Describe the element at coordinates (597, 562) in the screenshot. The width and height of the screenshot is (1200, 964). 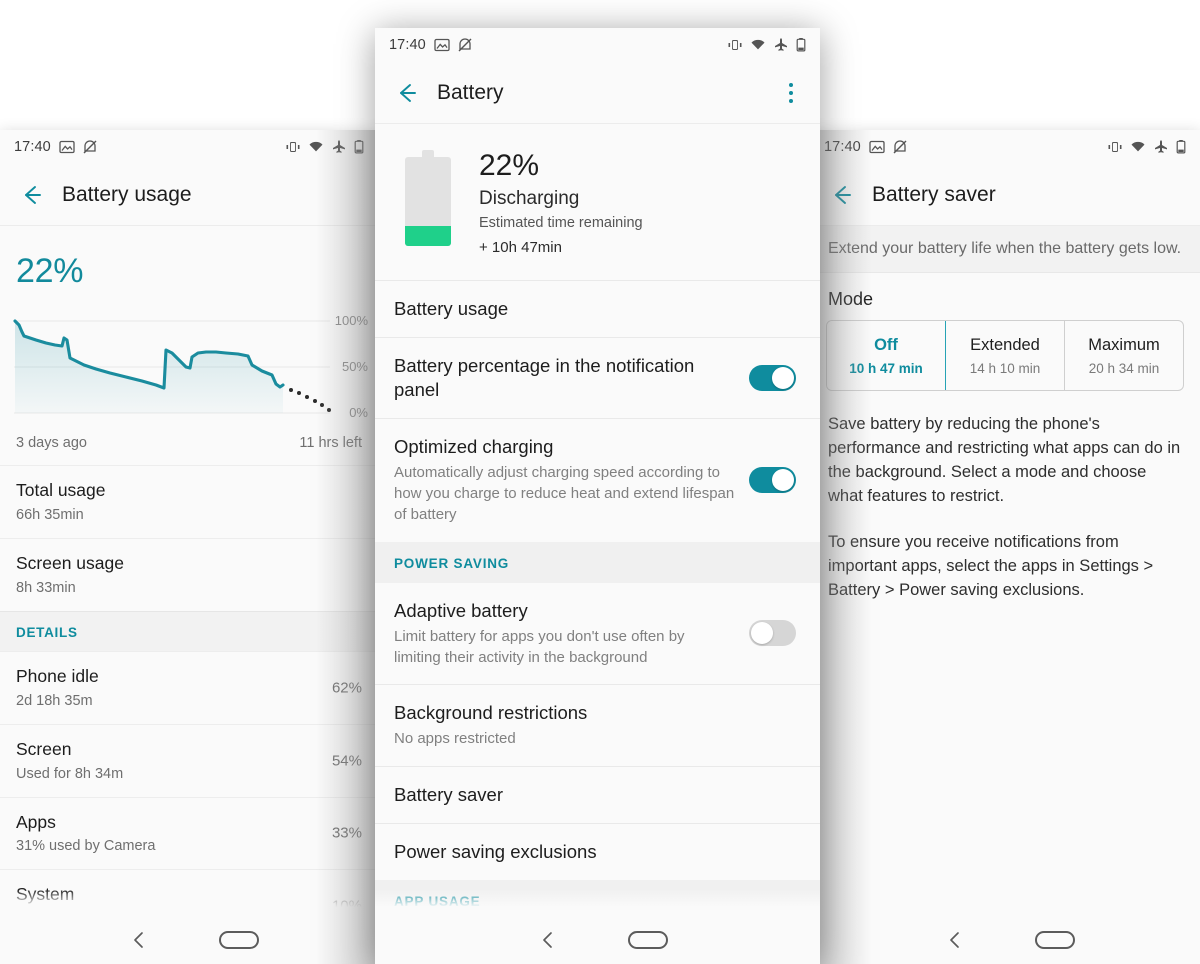
I see `section-header-power-saving: POWER SAVING` at that location.